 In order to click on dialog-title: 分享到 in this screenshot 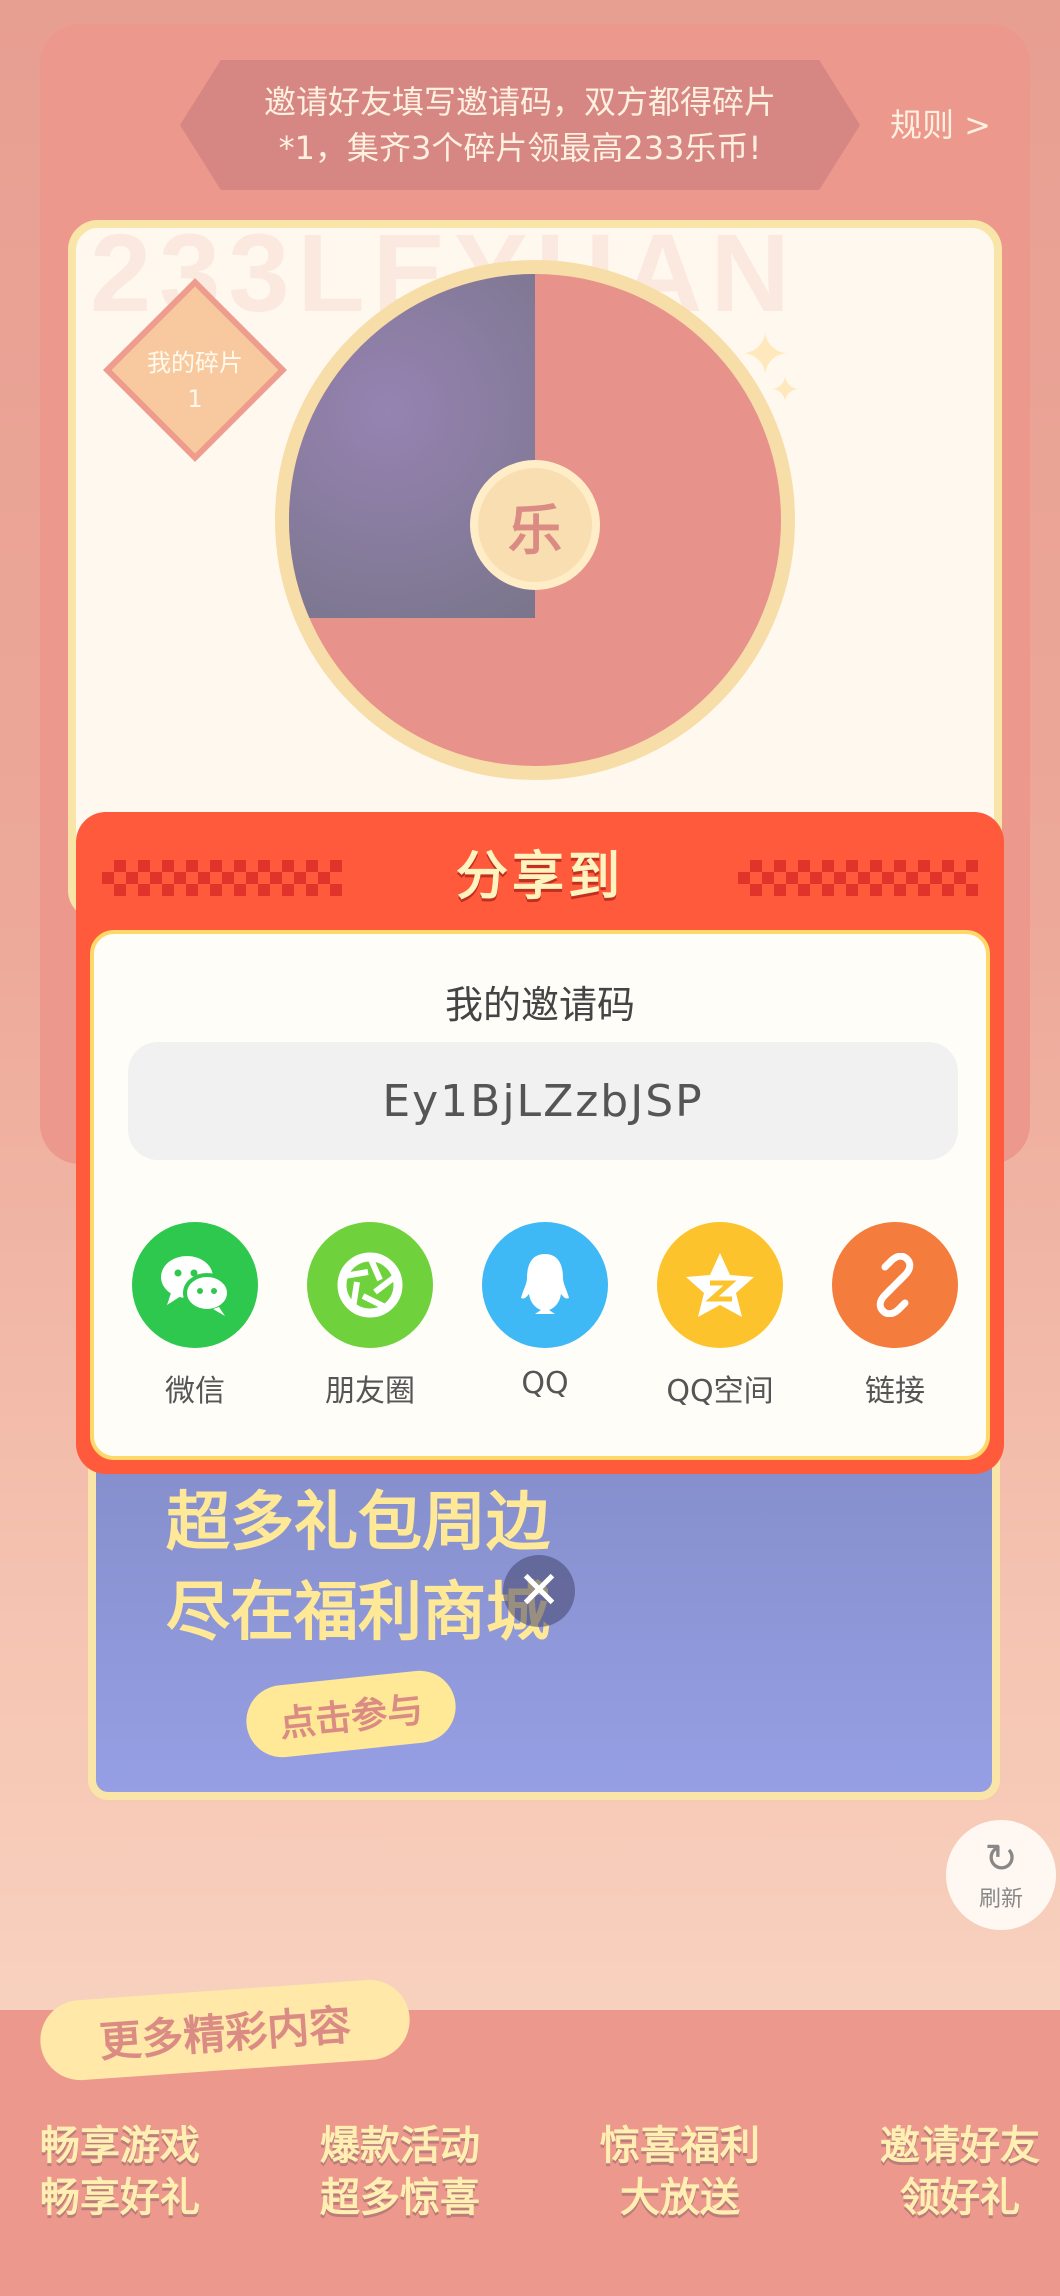, I will do `click(539, 877)`.